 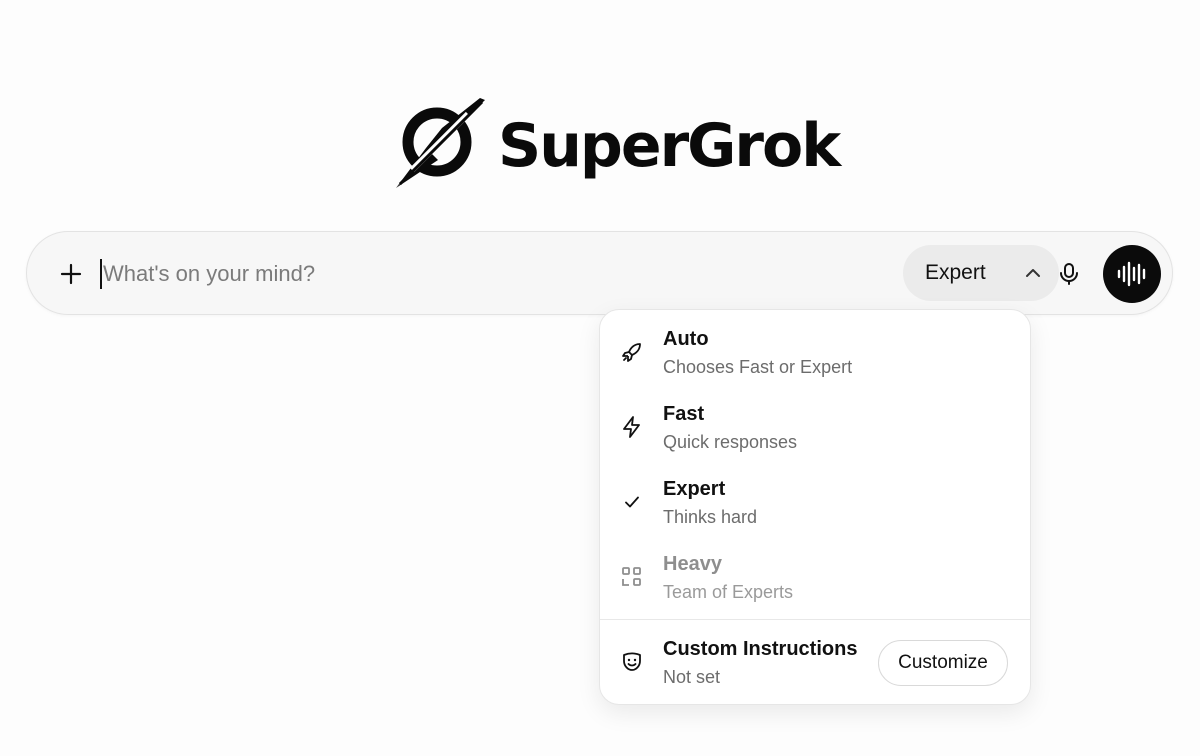 What do you see at coordinates (631, 576) in the screenshot?
I see `squares-icon` at bounding box center [631, 576].